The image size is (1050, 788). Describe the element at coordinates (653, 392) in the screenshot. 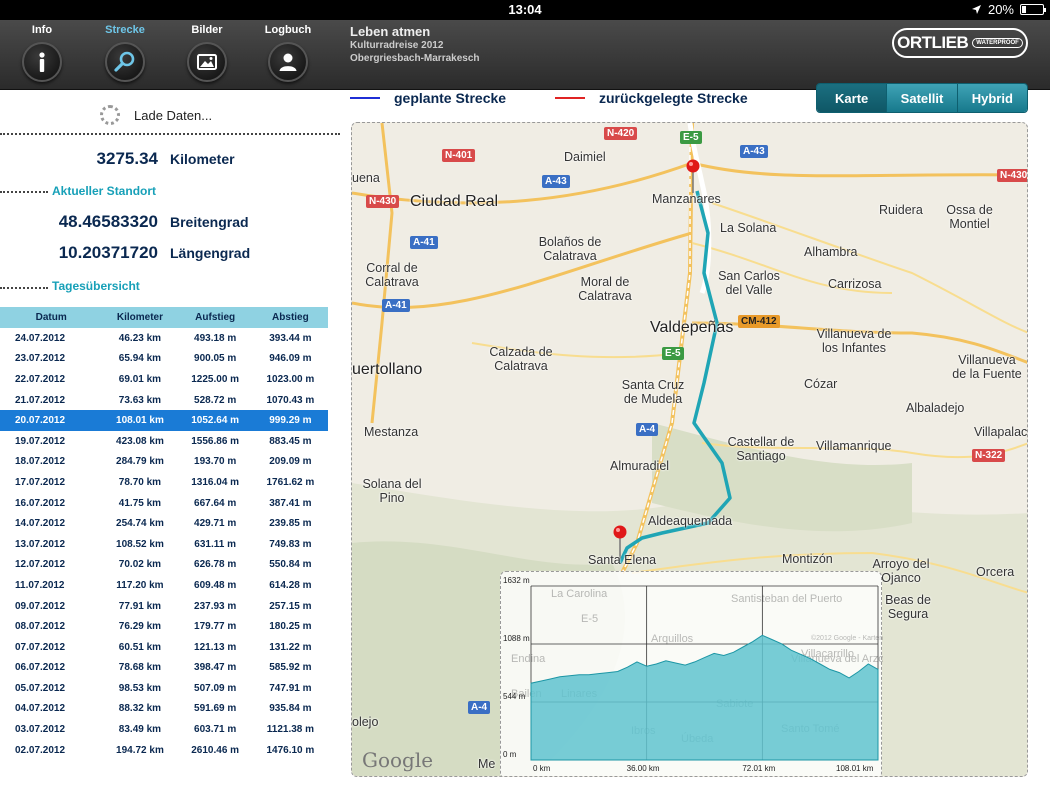

I see `town-label: Santa Cruz de Mudela` at that location.